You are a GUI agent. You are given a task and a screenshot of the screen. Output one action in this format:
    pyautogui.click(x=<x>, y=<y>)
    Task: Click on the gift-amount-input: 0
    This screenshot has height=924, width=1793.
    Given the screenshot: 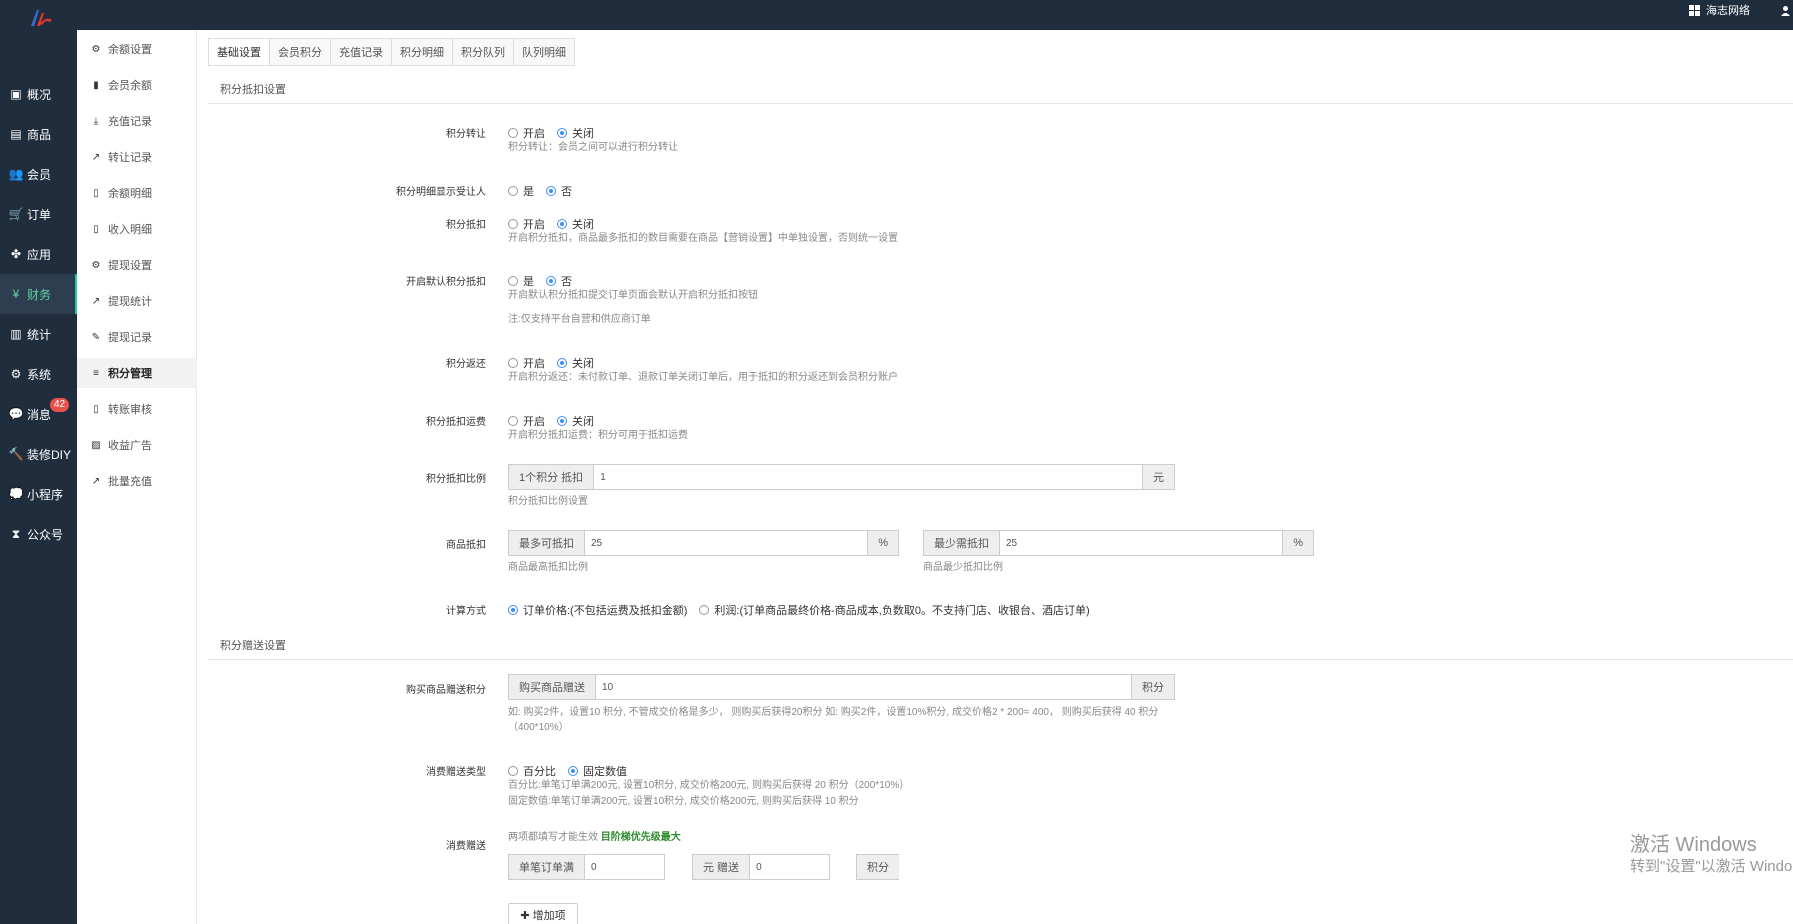 What is the action you would take?
    pyautogui.click(x=789, y=867)
    